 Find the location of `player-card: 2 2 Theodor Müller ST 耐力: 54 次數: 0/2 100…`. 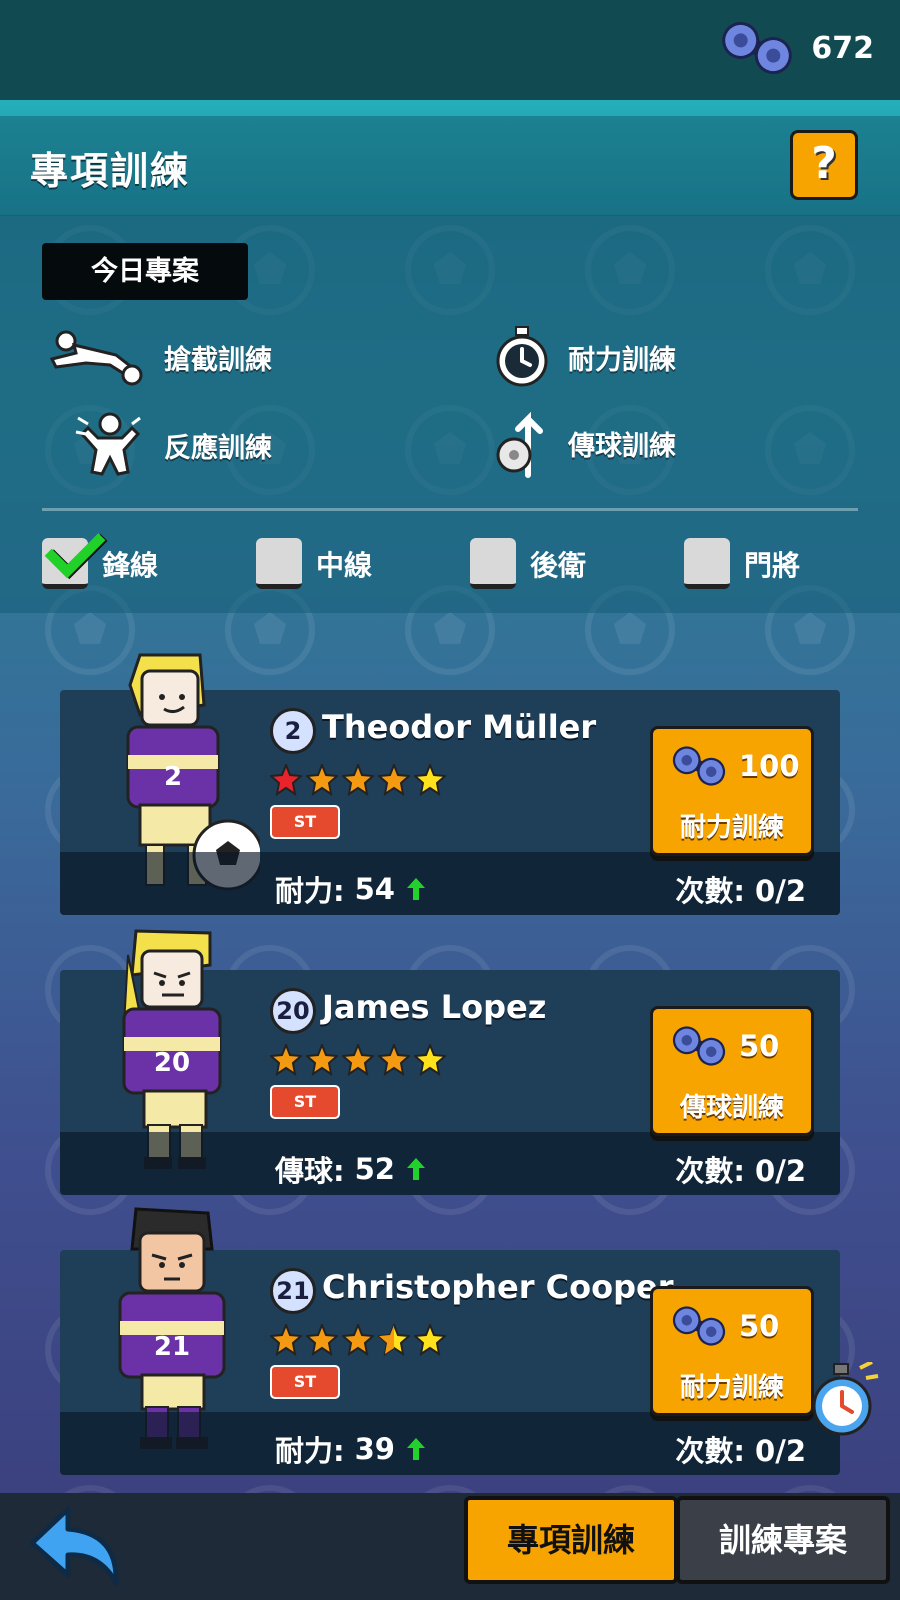

player-card: 2 2 Theodor Müller ST 耐力: 54 次數: 0/2 100… is located at coordinates (450, 784).